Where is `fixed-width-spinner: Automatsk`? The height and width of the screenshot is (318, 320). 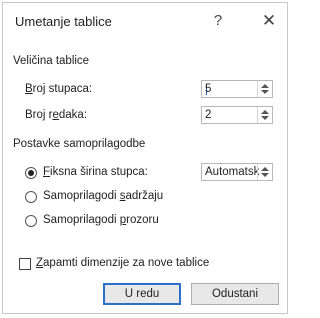
fixed-width-spinner: Automatsk is located at coordinates (237, 172).